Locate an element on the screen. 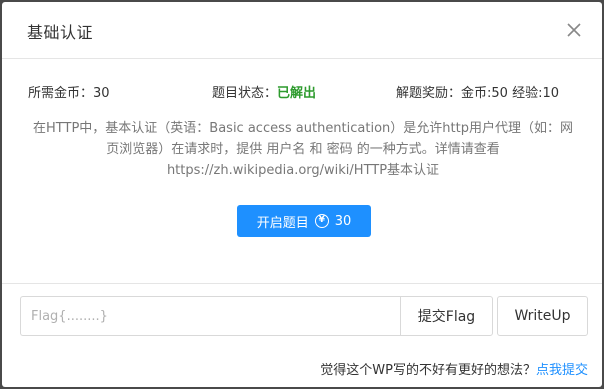  challenge-stats: 所需金币：30 题目状态：已解出 解题奖励：金币:50 经验:10 is located at coordinates (308, 92).